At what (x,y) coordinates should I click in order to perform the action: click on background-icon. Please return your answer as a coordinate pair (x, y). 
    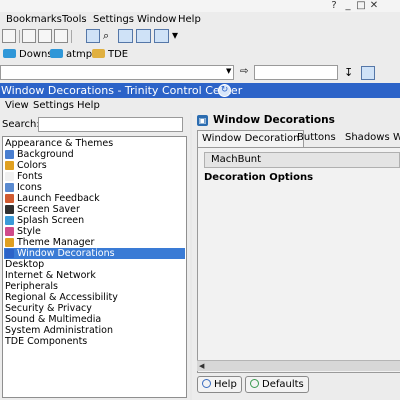
    Looking at the image, I should click on (9, 154).